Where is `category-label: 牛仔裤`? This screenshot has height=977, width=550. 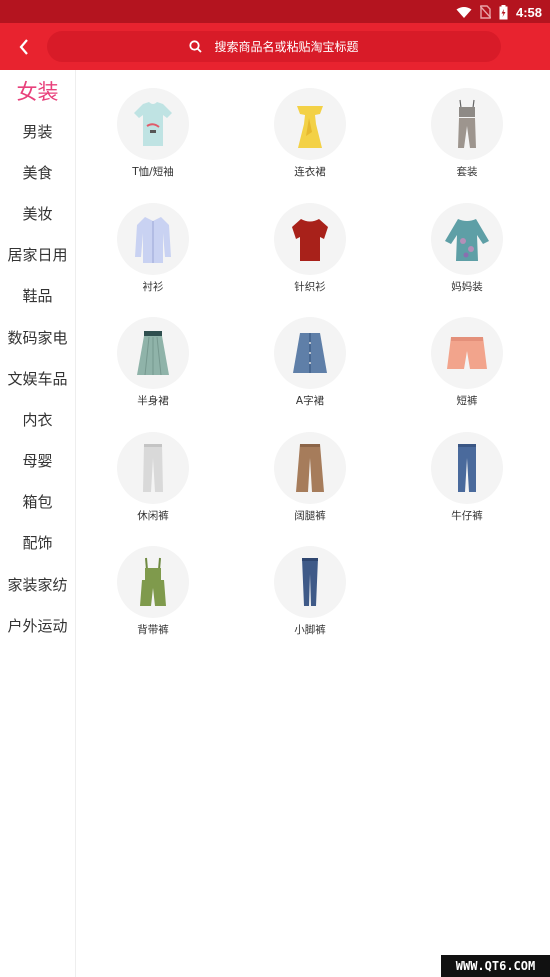 category-label: 牛仔裤 is located at coordinates (467, 516).